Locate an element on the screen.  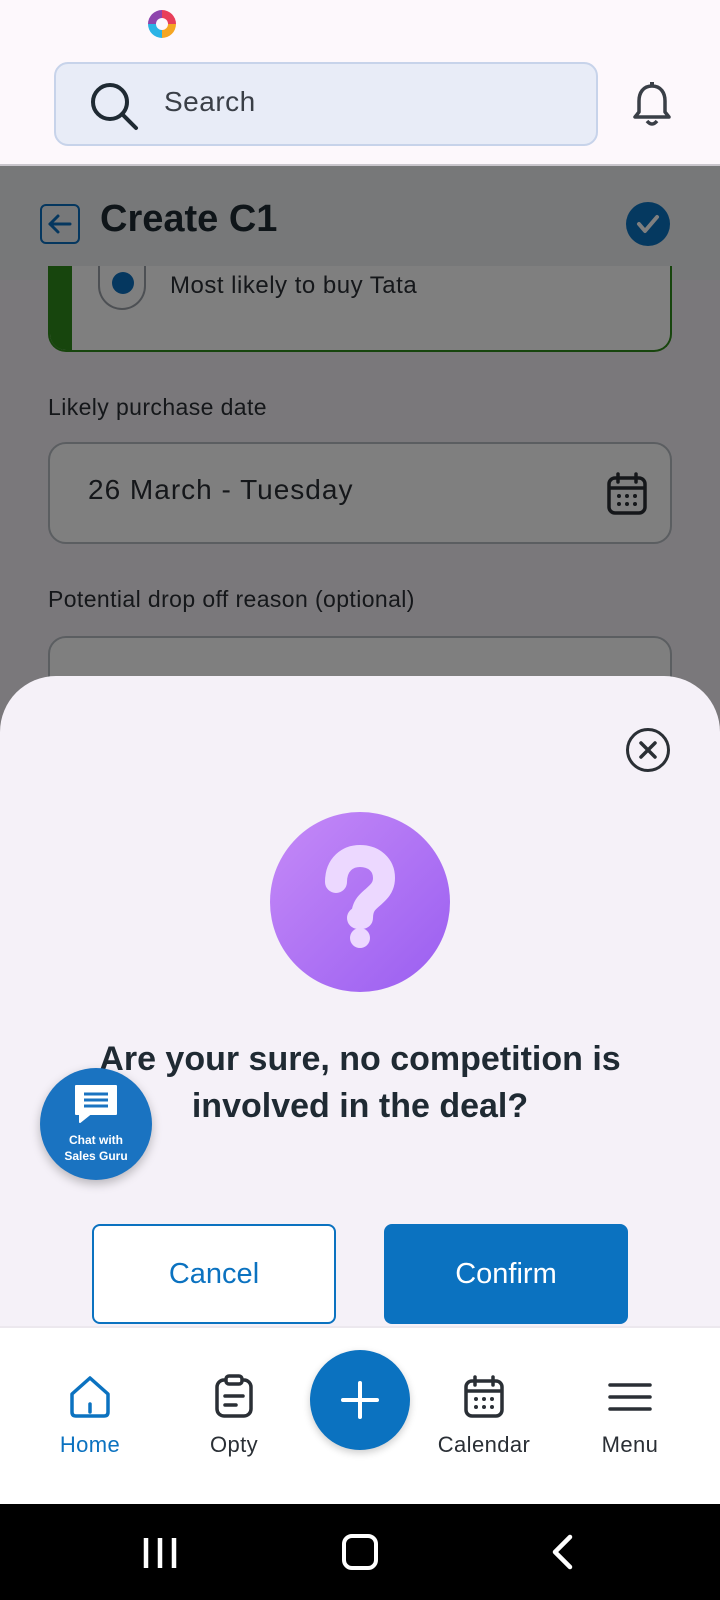
nav-item-opty: Opty is located at coordinates (234, 1417).